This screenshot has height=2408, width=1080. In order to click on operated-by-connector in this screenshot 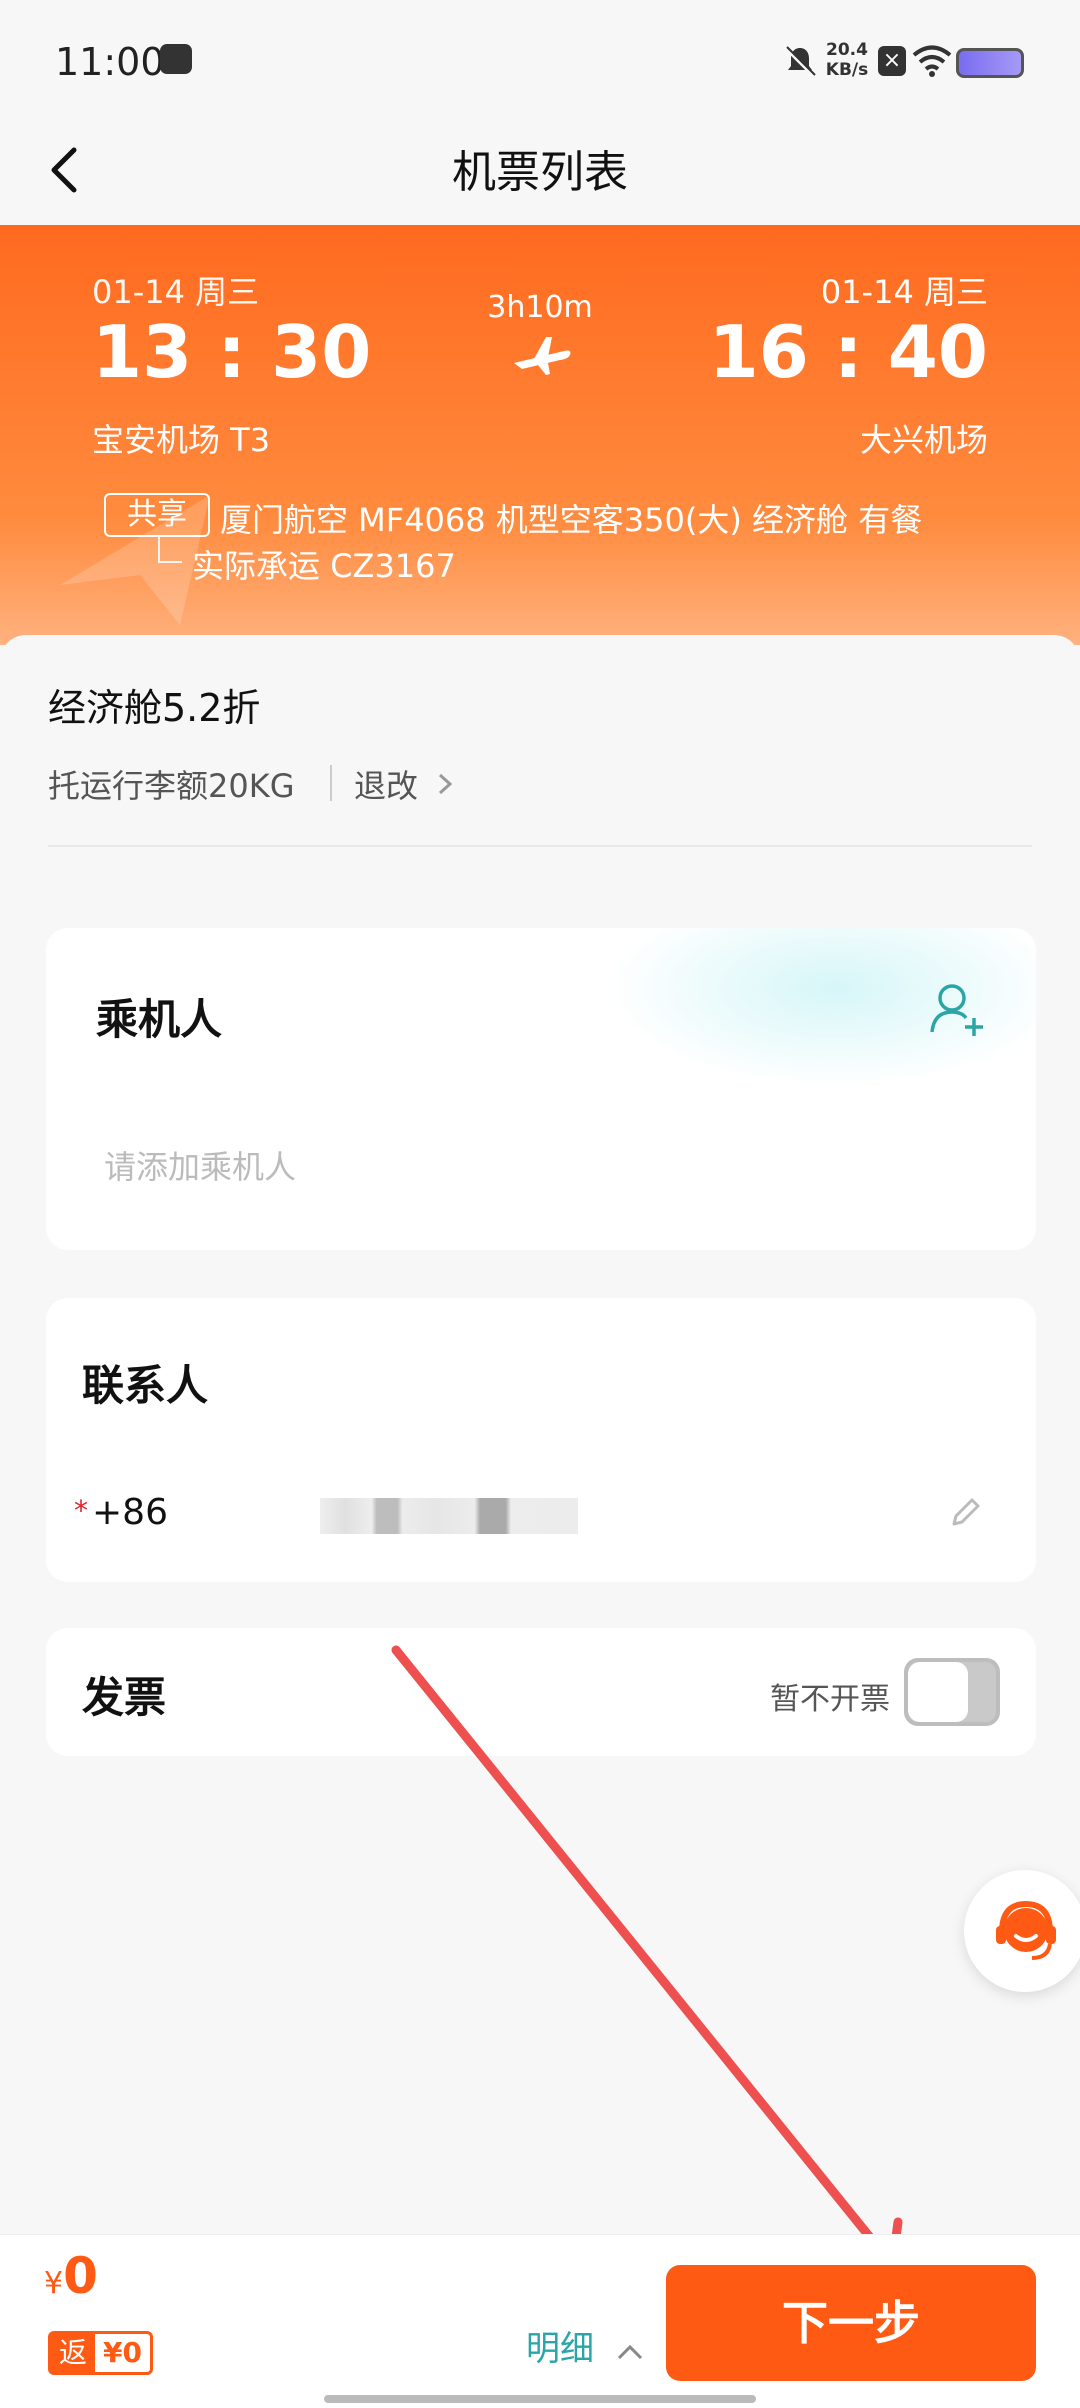, I will do `click(170, 550)`.